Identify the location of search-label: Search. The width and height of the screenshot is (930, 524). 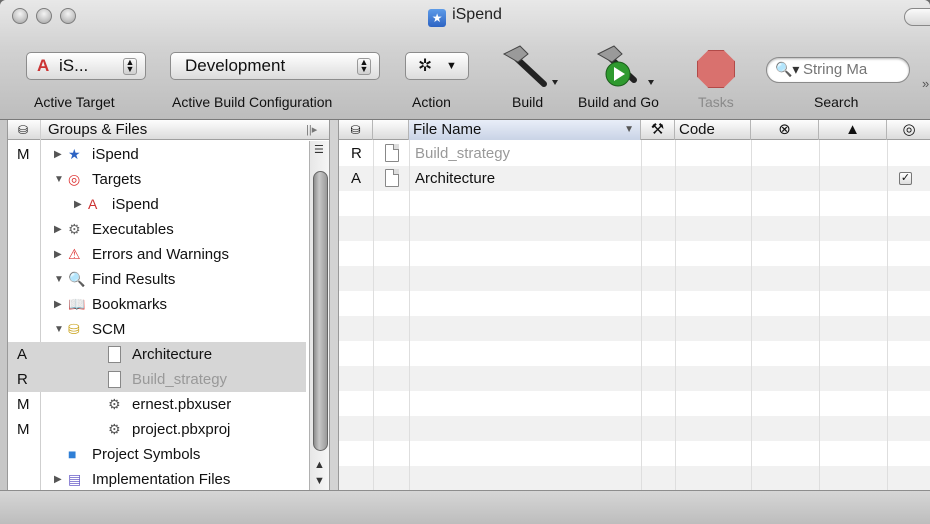
(836, 102).